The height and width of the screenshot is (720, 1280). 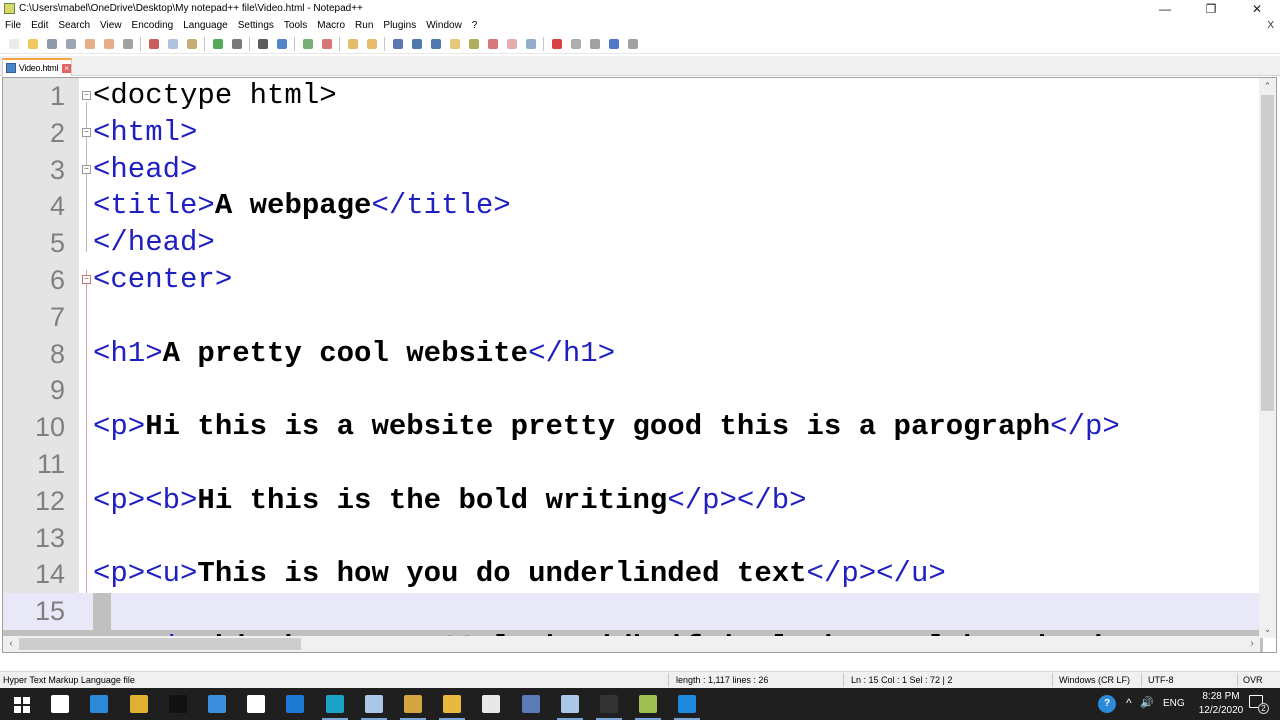 What do you see at coordinates (512, 44) in the screenshot?
I see `folder-icon` at bounding box center [512, 44].